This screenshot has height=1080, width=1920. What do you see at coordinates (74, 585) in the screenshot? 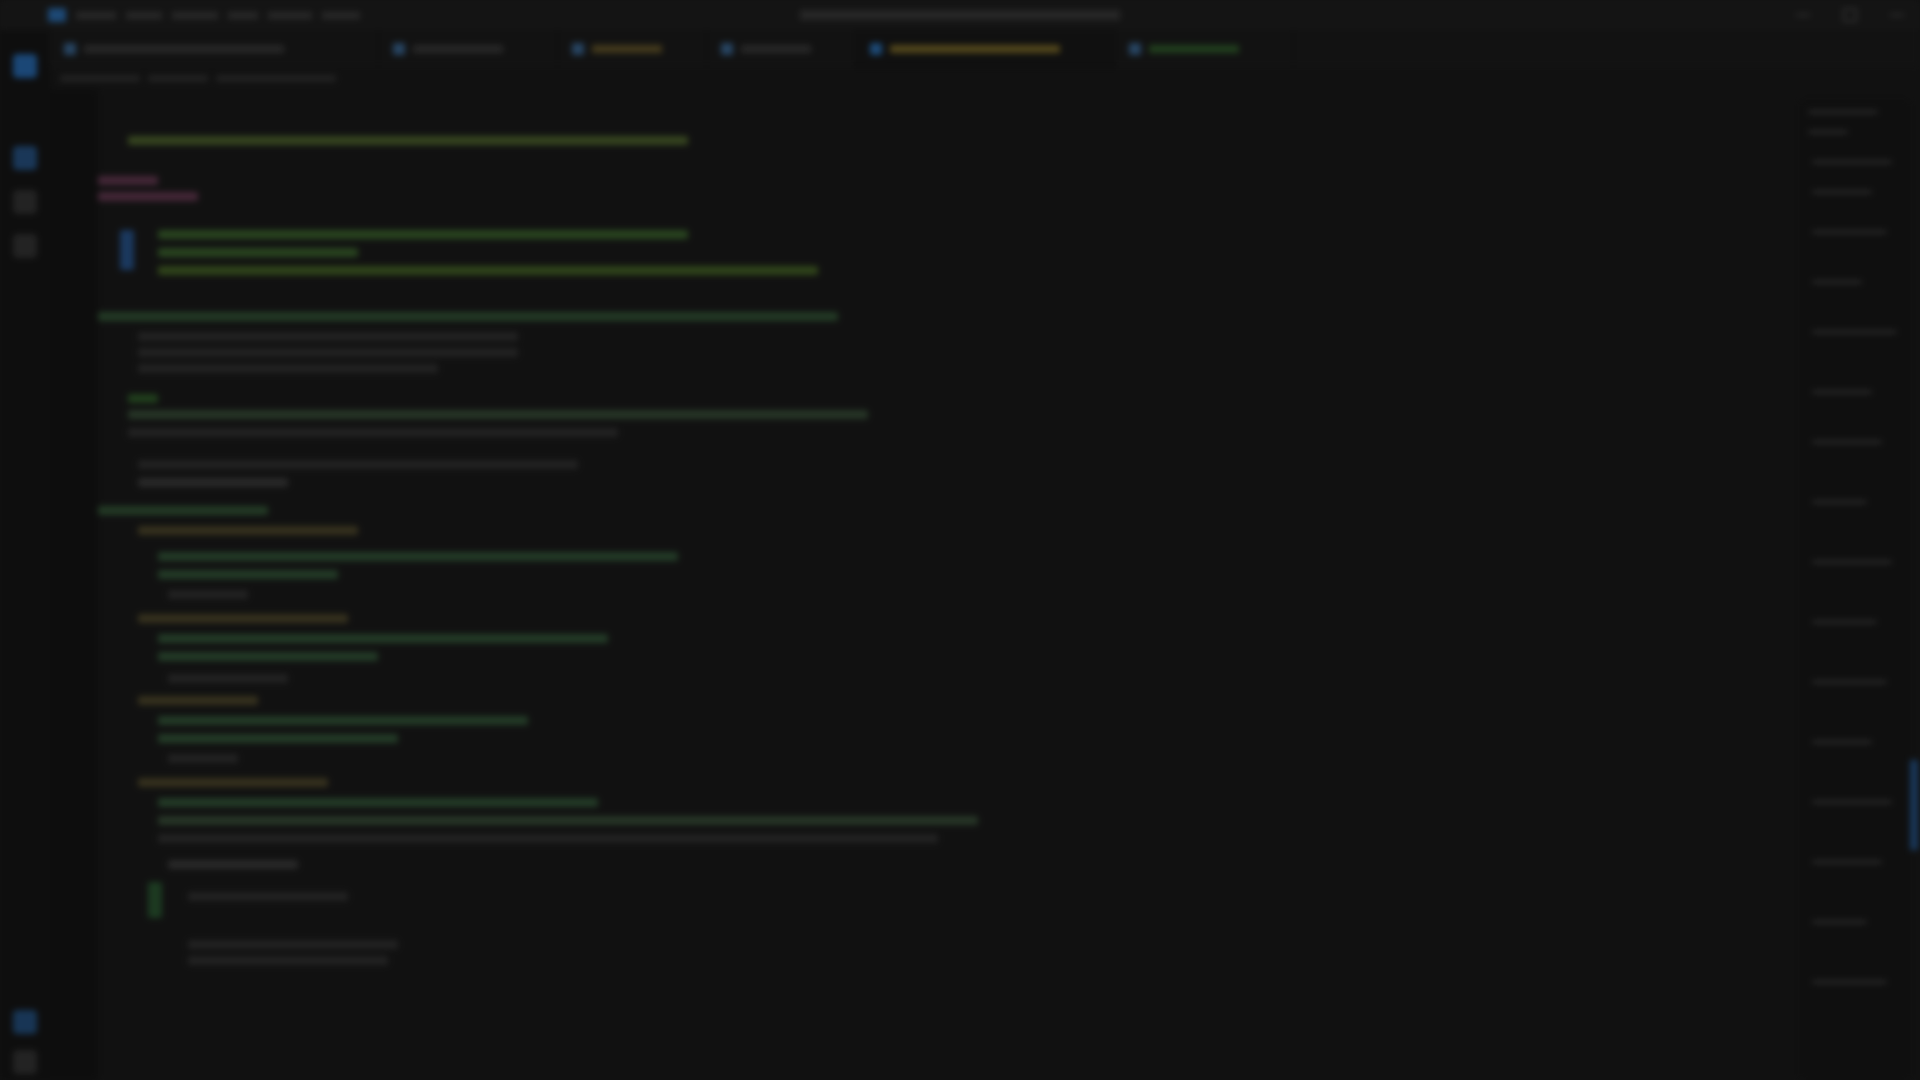
I see `line-number-gutter` at bounding box center [74, 585].